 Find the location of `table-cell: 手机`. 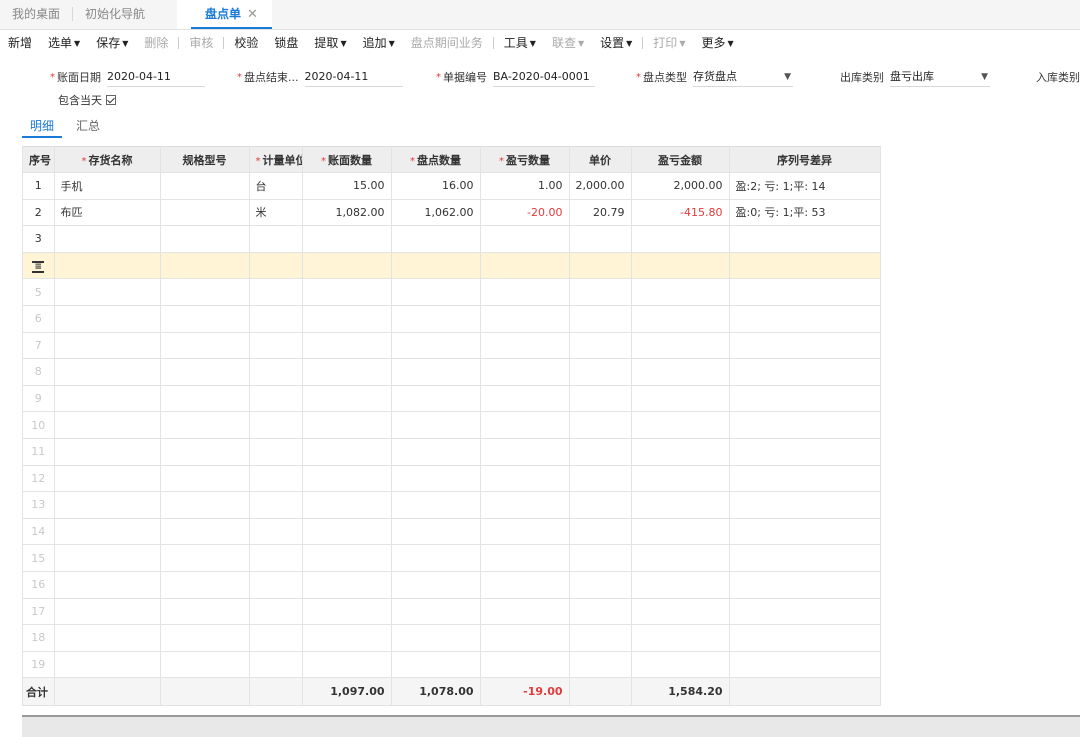

table-cell: 手机 is located at coordinates (107, 186).